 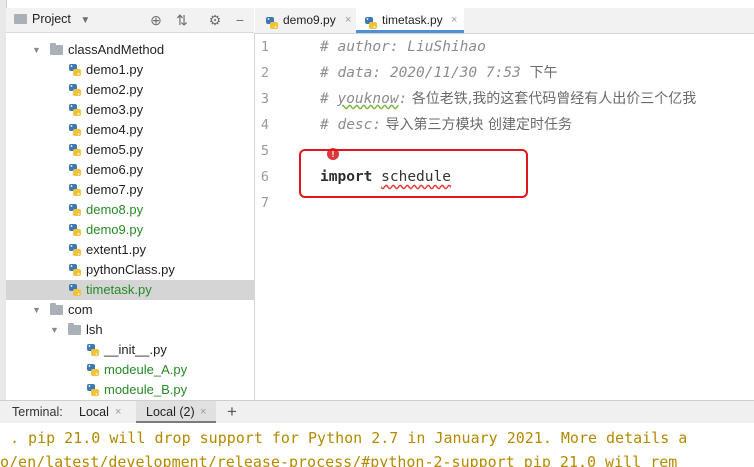 I want to click on line-number: 5, so click(x=264, y=151).